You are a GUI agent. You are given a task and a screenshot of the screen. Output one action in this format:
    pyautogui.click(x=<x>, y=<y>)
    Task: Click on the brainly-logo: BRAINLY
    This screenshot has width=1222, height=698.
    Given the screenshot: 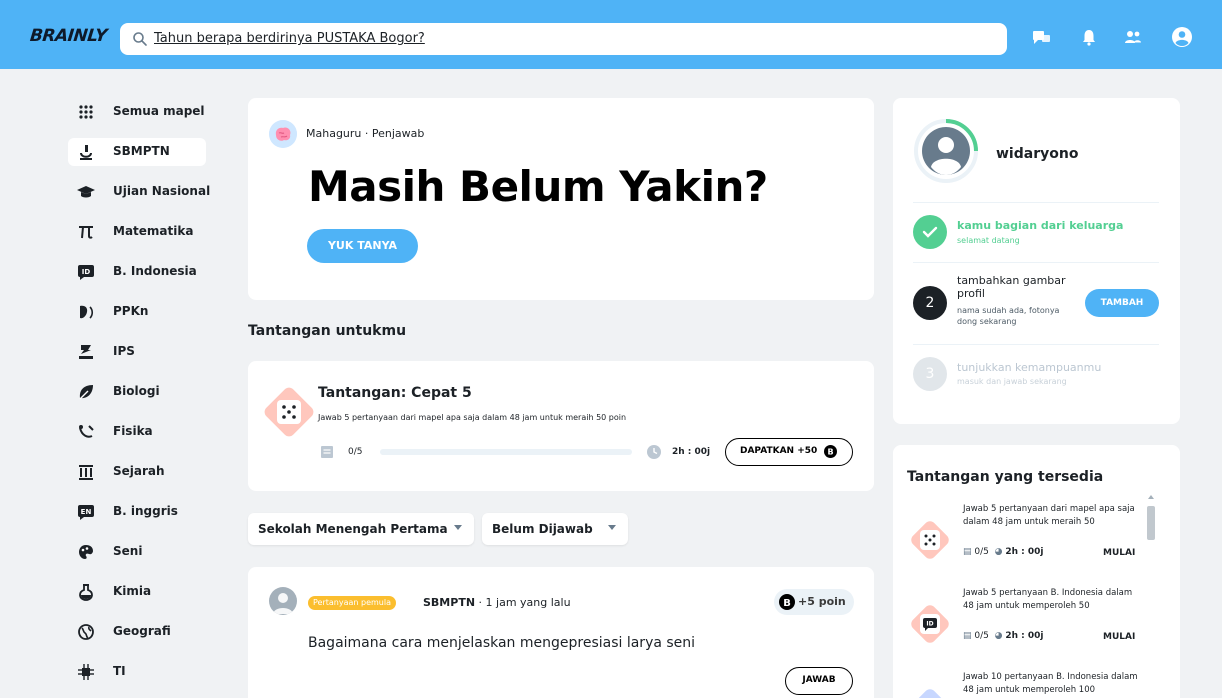 What is the action you would take?
    pyautogui.click(x=68, y=36)
    